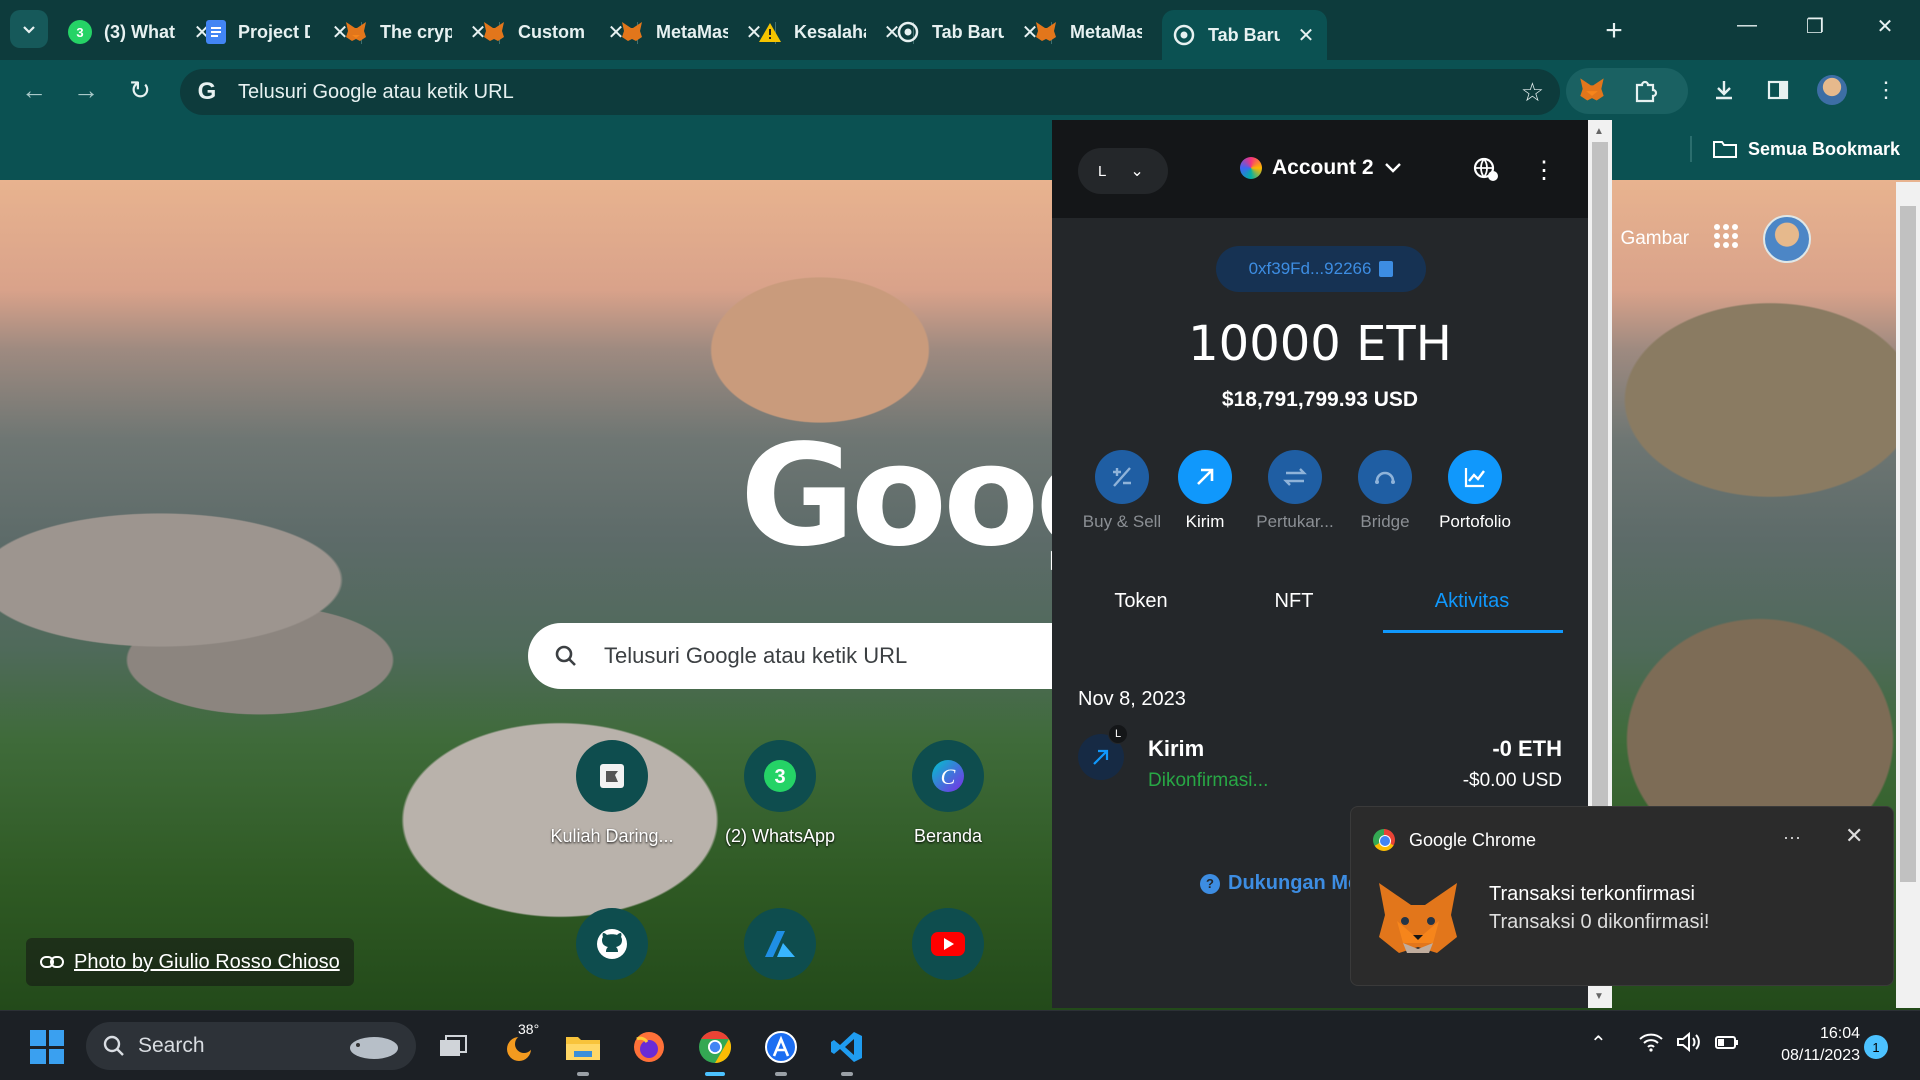 The width and height of the screenshot is (1920, 1080). I want to click on bookmark-bar: Semua Bookmark, so click(960, 150).